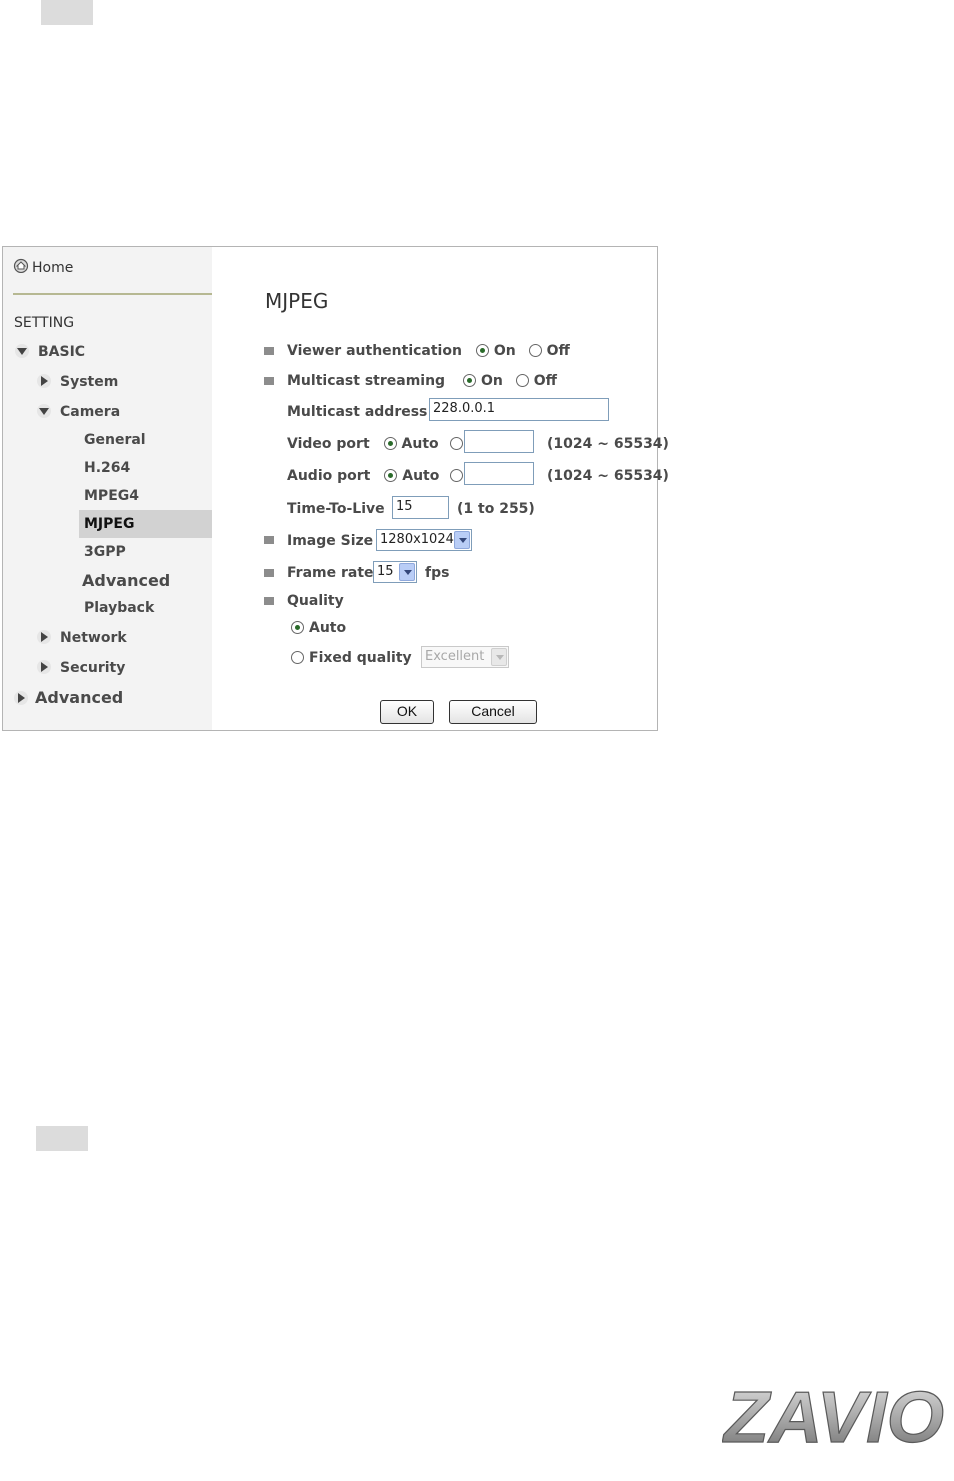 This screenshot has width=954, height=1481. I want to click on sidebar-item-security: Security, so click(80, 667).